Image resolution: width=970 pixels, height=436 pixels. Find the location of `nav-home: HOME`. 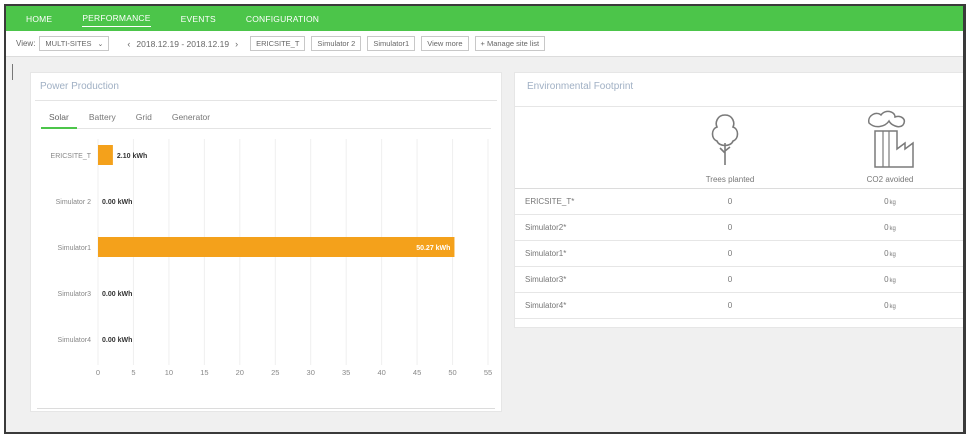

nav-home: HOME is located at coordinates (39, 19).